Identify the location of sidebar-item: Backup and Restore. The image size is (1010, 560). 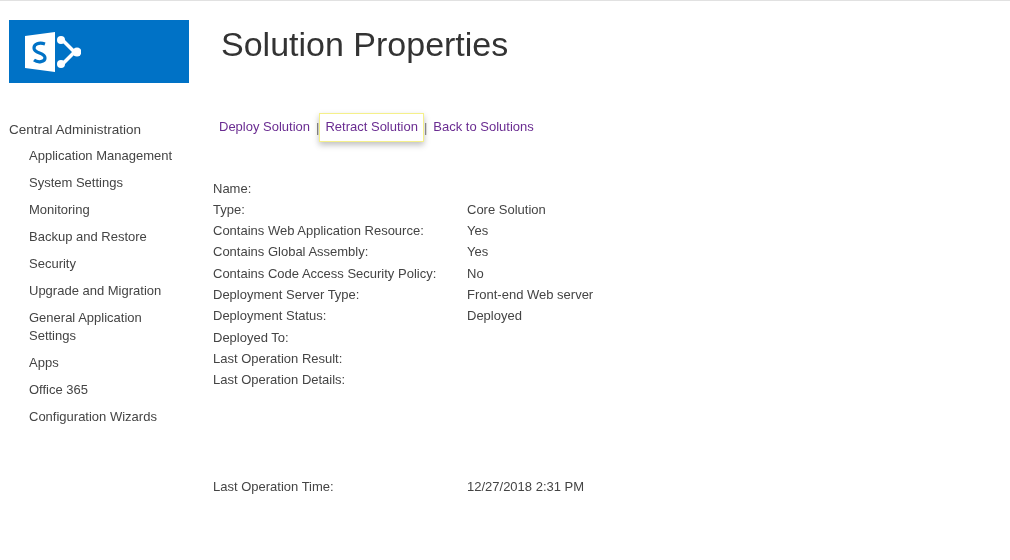
(104, 237).